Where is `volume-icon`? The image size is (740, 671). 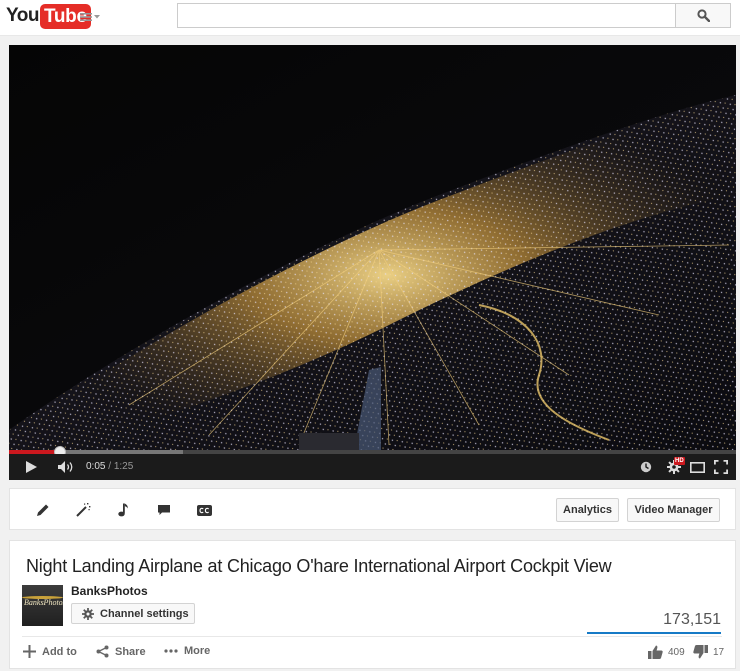 volume-icon is located at coordinates (65, 467).